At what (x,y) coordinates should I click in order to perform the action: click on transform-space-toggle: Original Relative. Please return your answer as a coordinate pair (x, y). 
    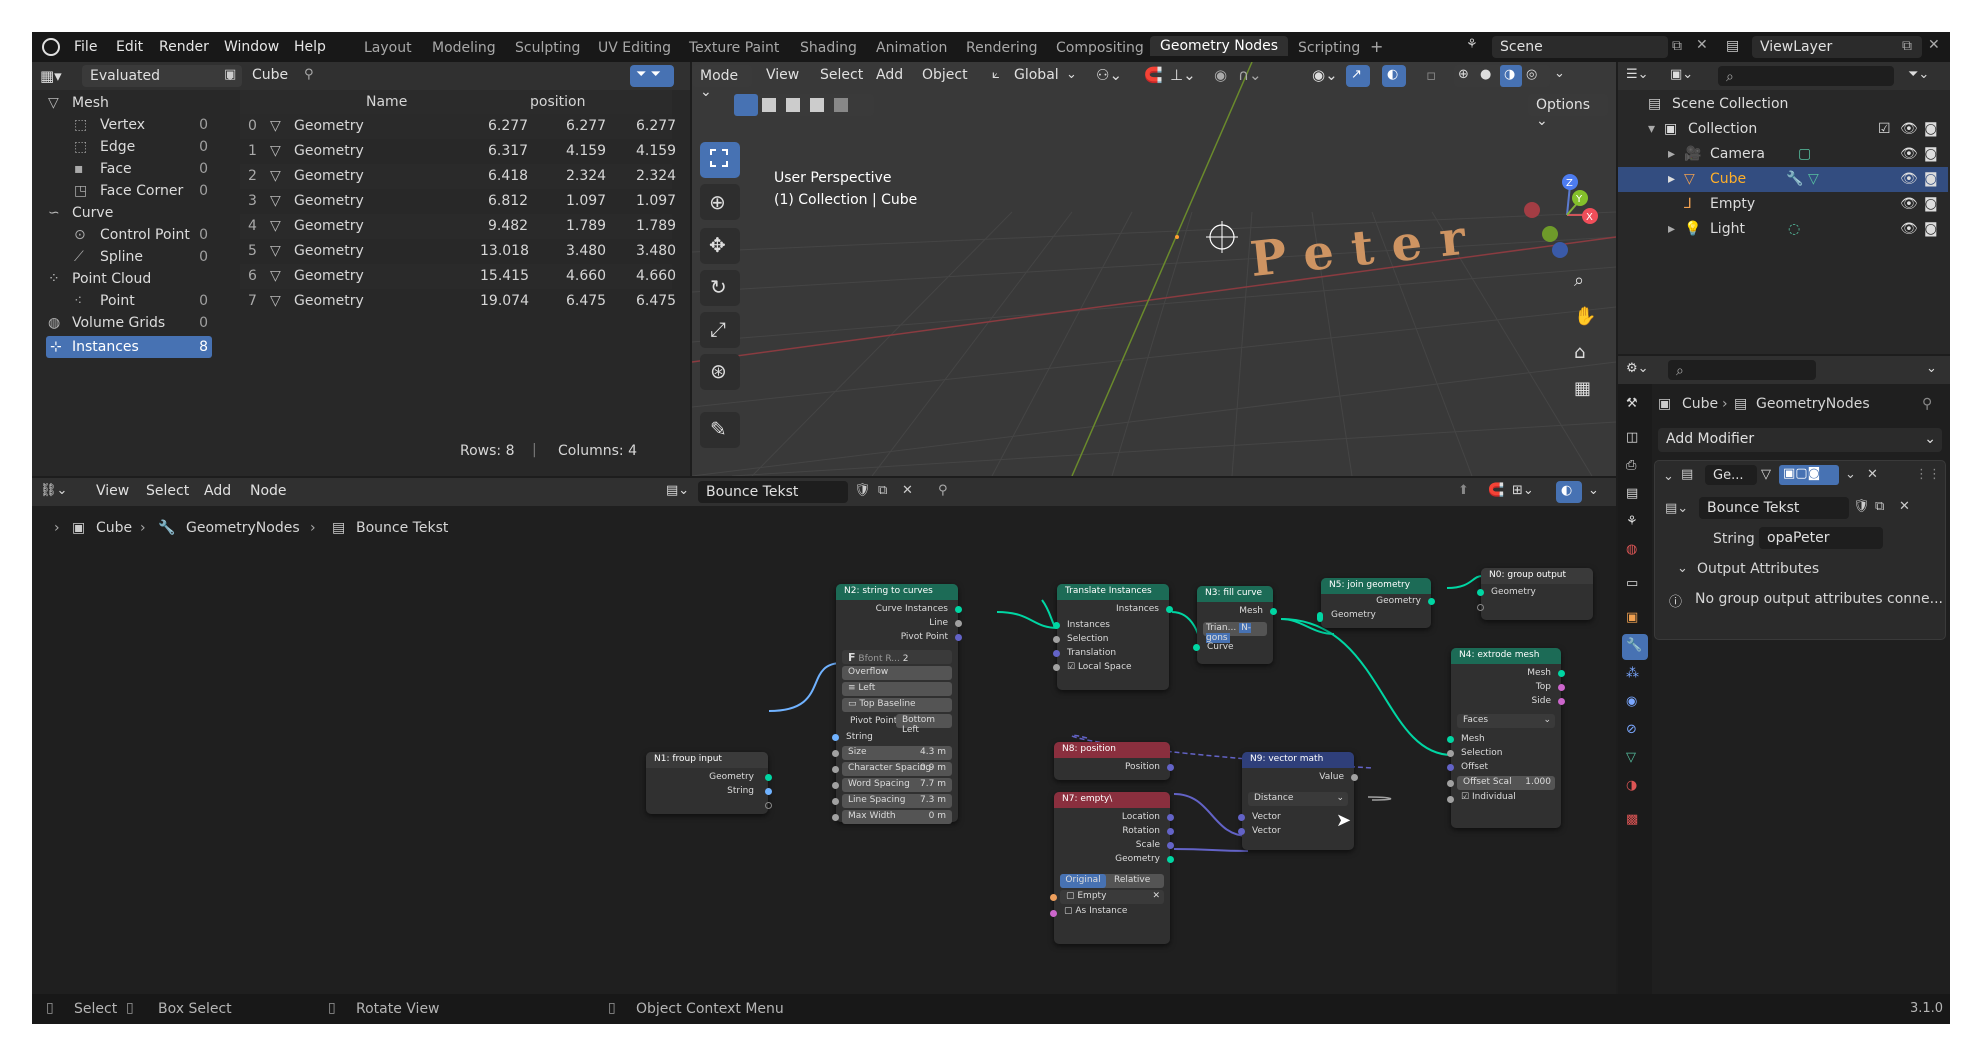
    Looking at the image, I should click on (1112, 881).